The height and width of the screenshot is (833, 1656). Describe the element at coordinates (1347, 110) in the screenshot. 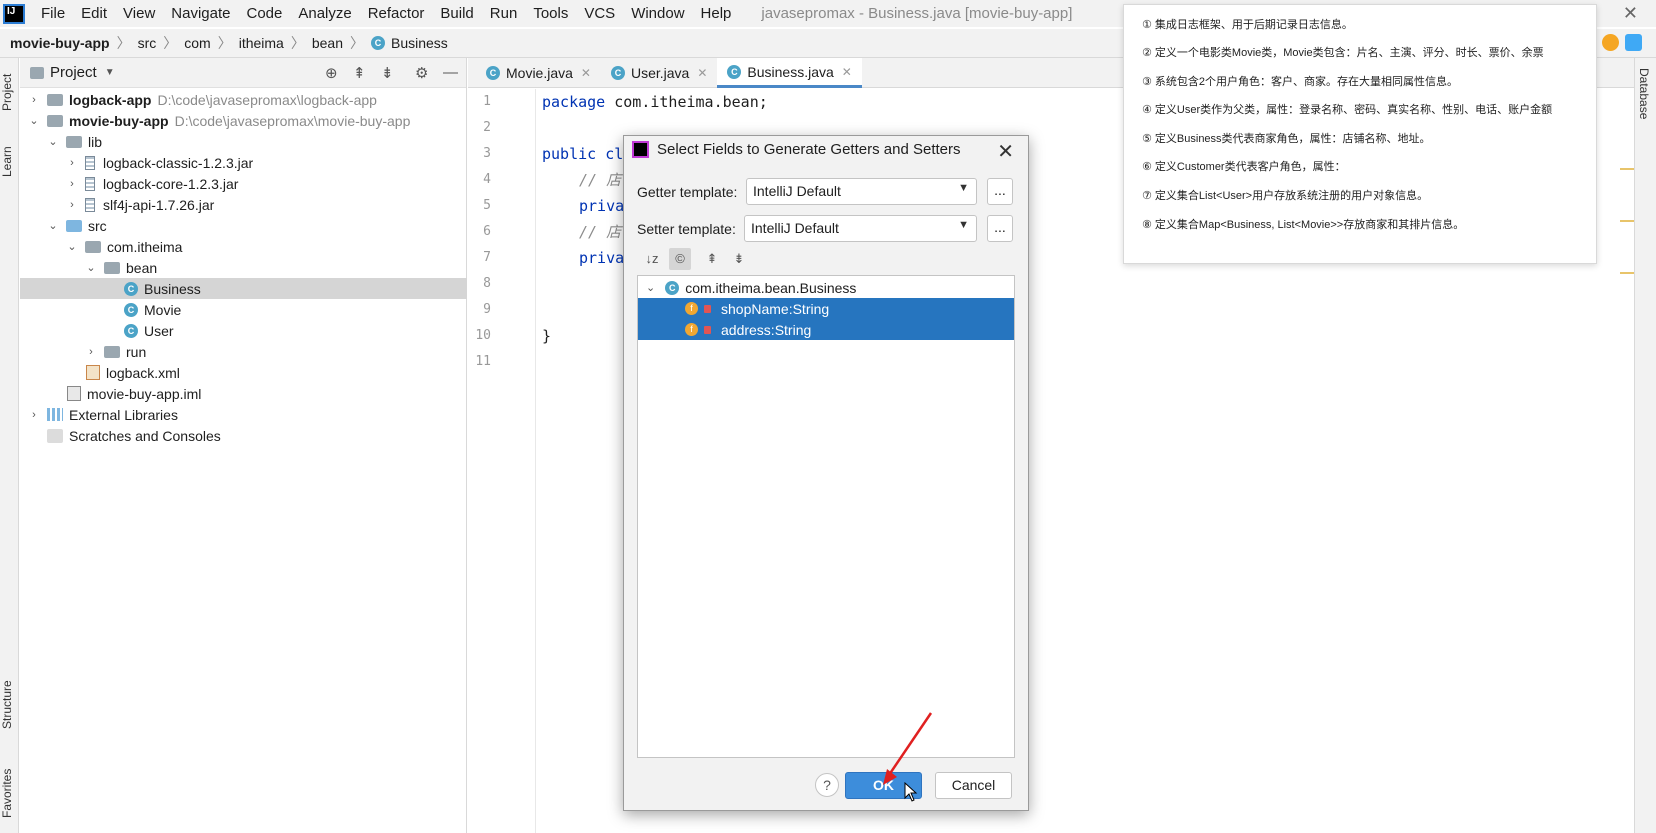

I see `note-item: ④ 定义User类作为父类，属性：登录名称、密码、真实名称、性别、电话、账户金额` at that location.